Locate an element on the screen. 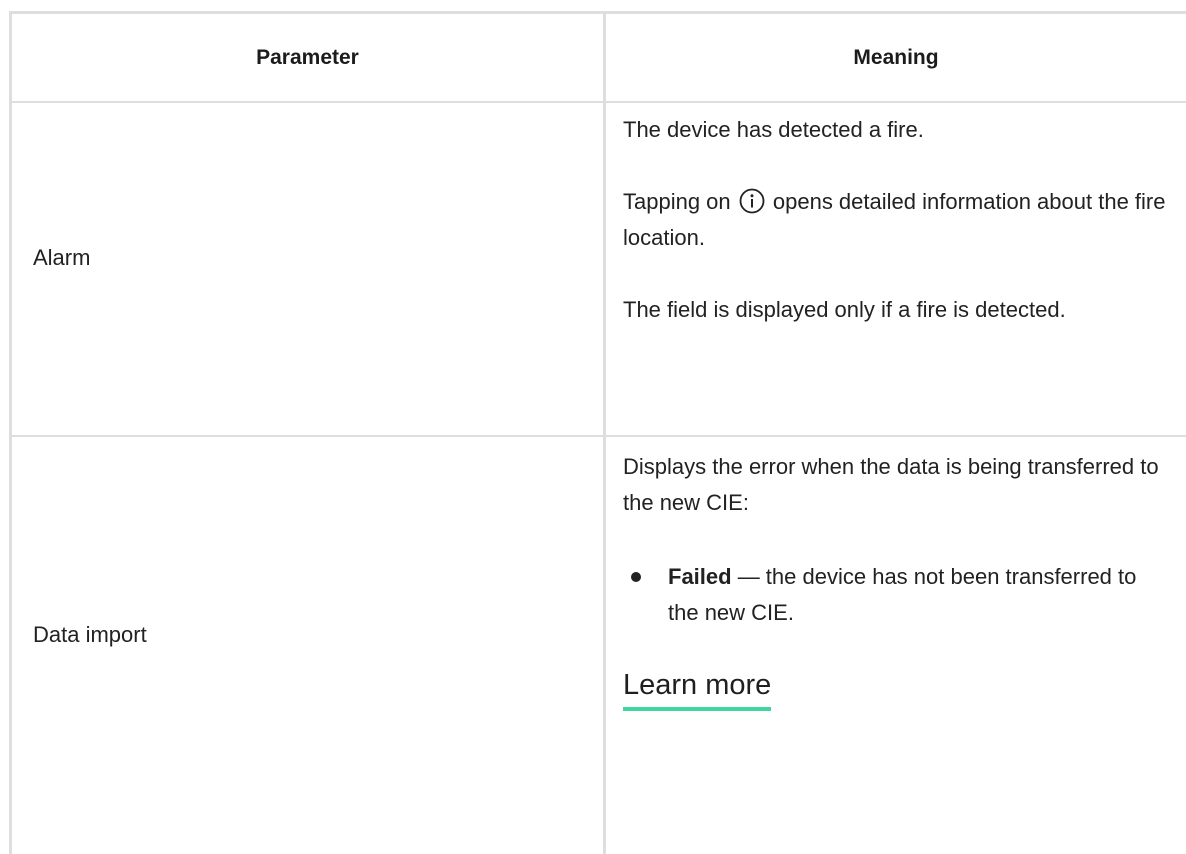 The image size is (1186, 854). learn-more-link: Learn more is located at coordinates (697, 688).